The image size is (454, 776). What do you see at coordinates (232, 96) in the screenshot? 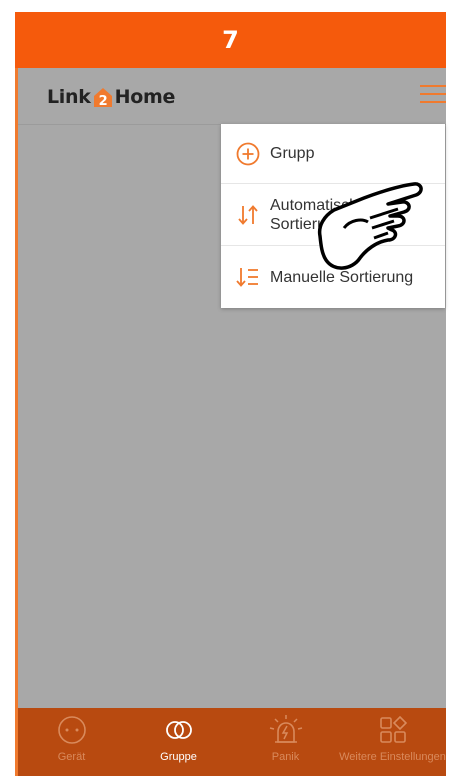
I see `app-header: Link 2 Home` at bounding box center [232, 96].